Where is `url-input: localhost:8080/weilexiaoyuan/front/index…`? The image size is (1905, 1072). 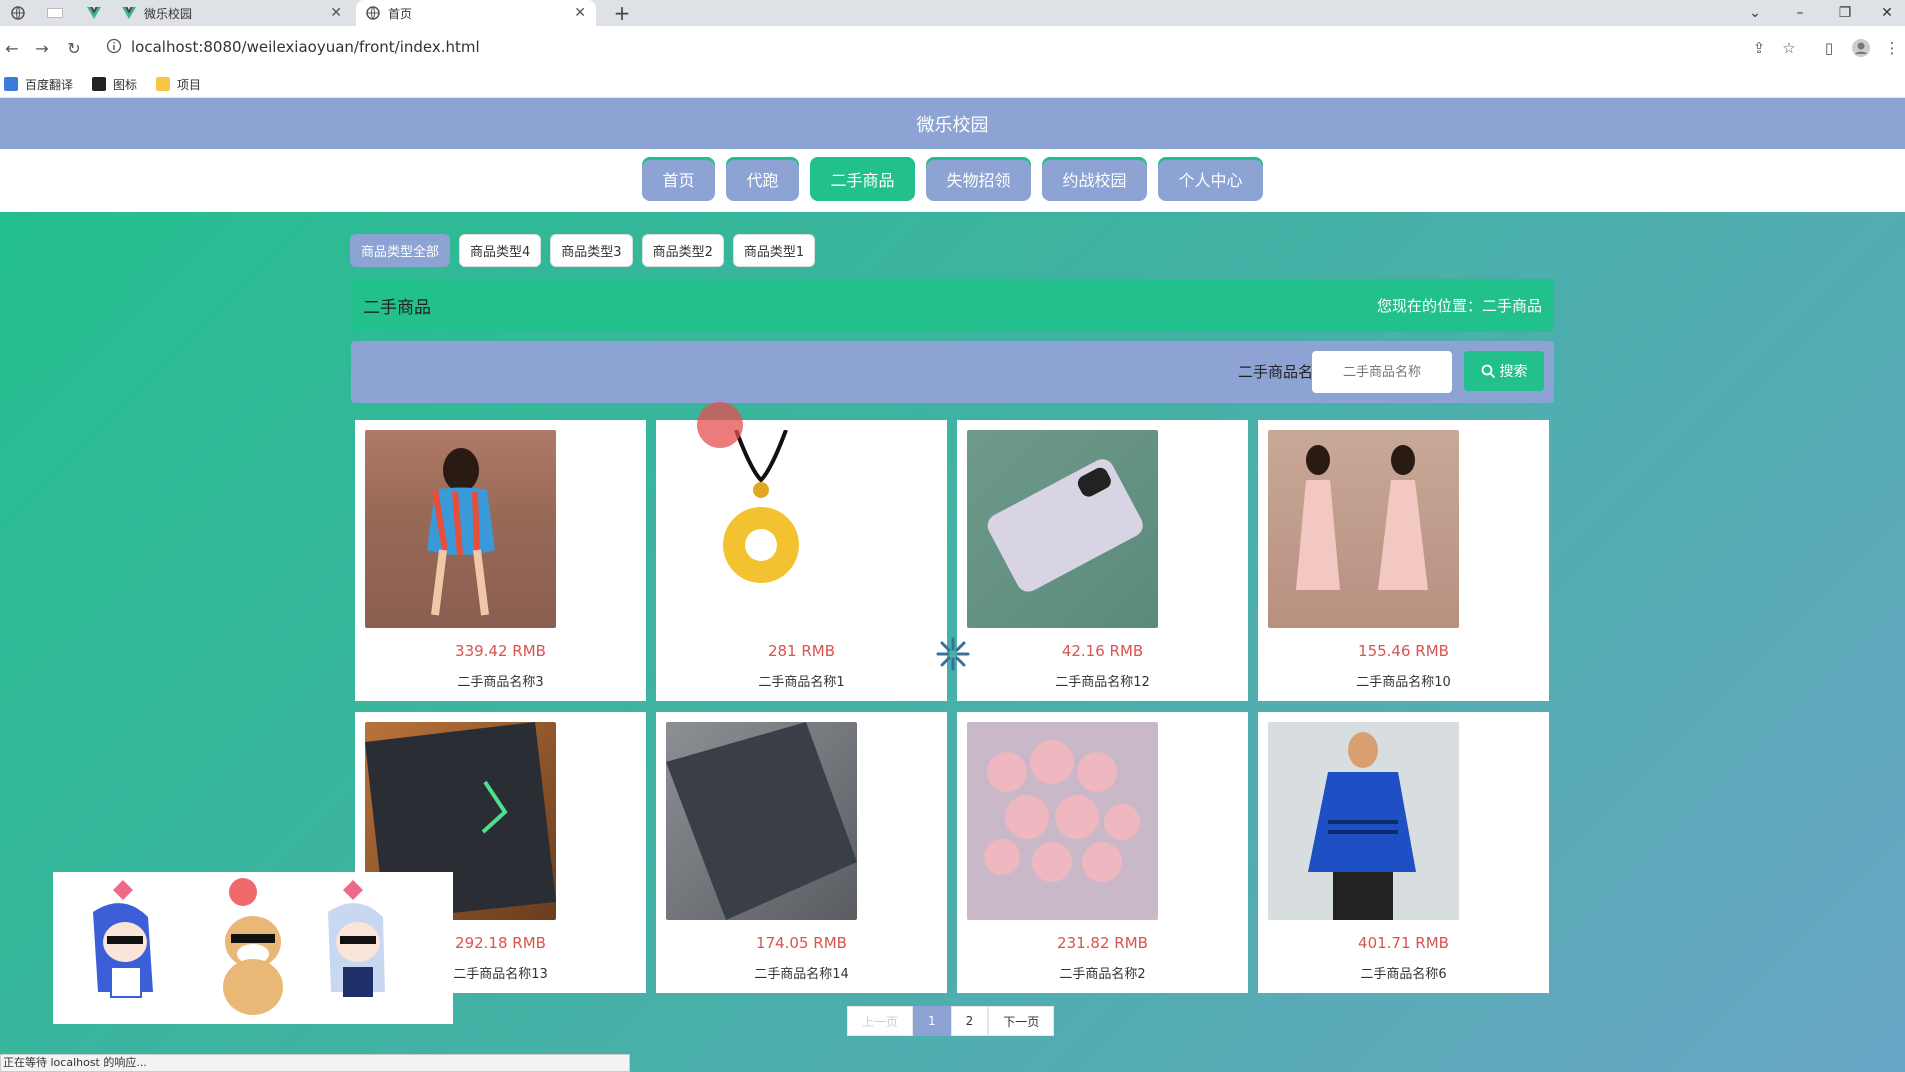 url-input: localhost:8080/weilexiaoyuan/front/index… is located at coordinates (305, 47).